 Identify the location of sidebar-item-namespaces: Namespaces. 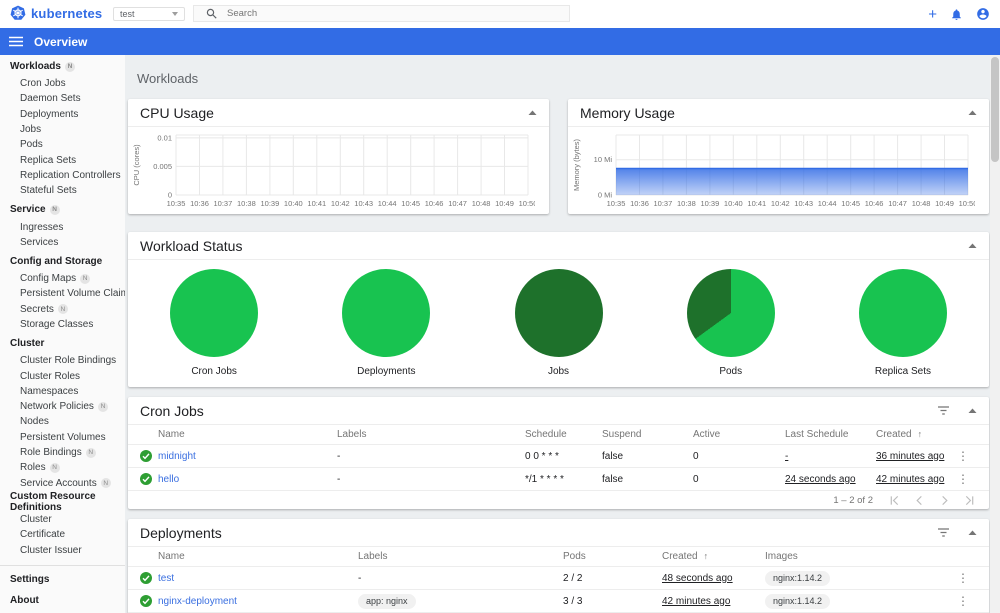
(62, 391).